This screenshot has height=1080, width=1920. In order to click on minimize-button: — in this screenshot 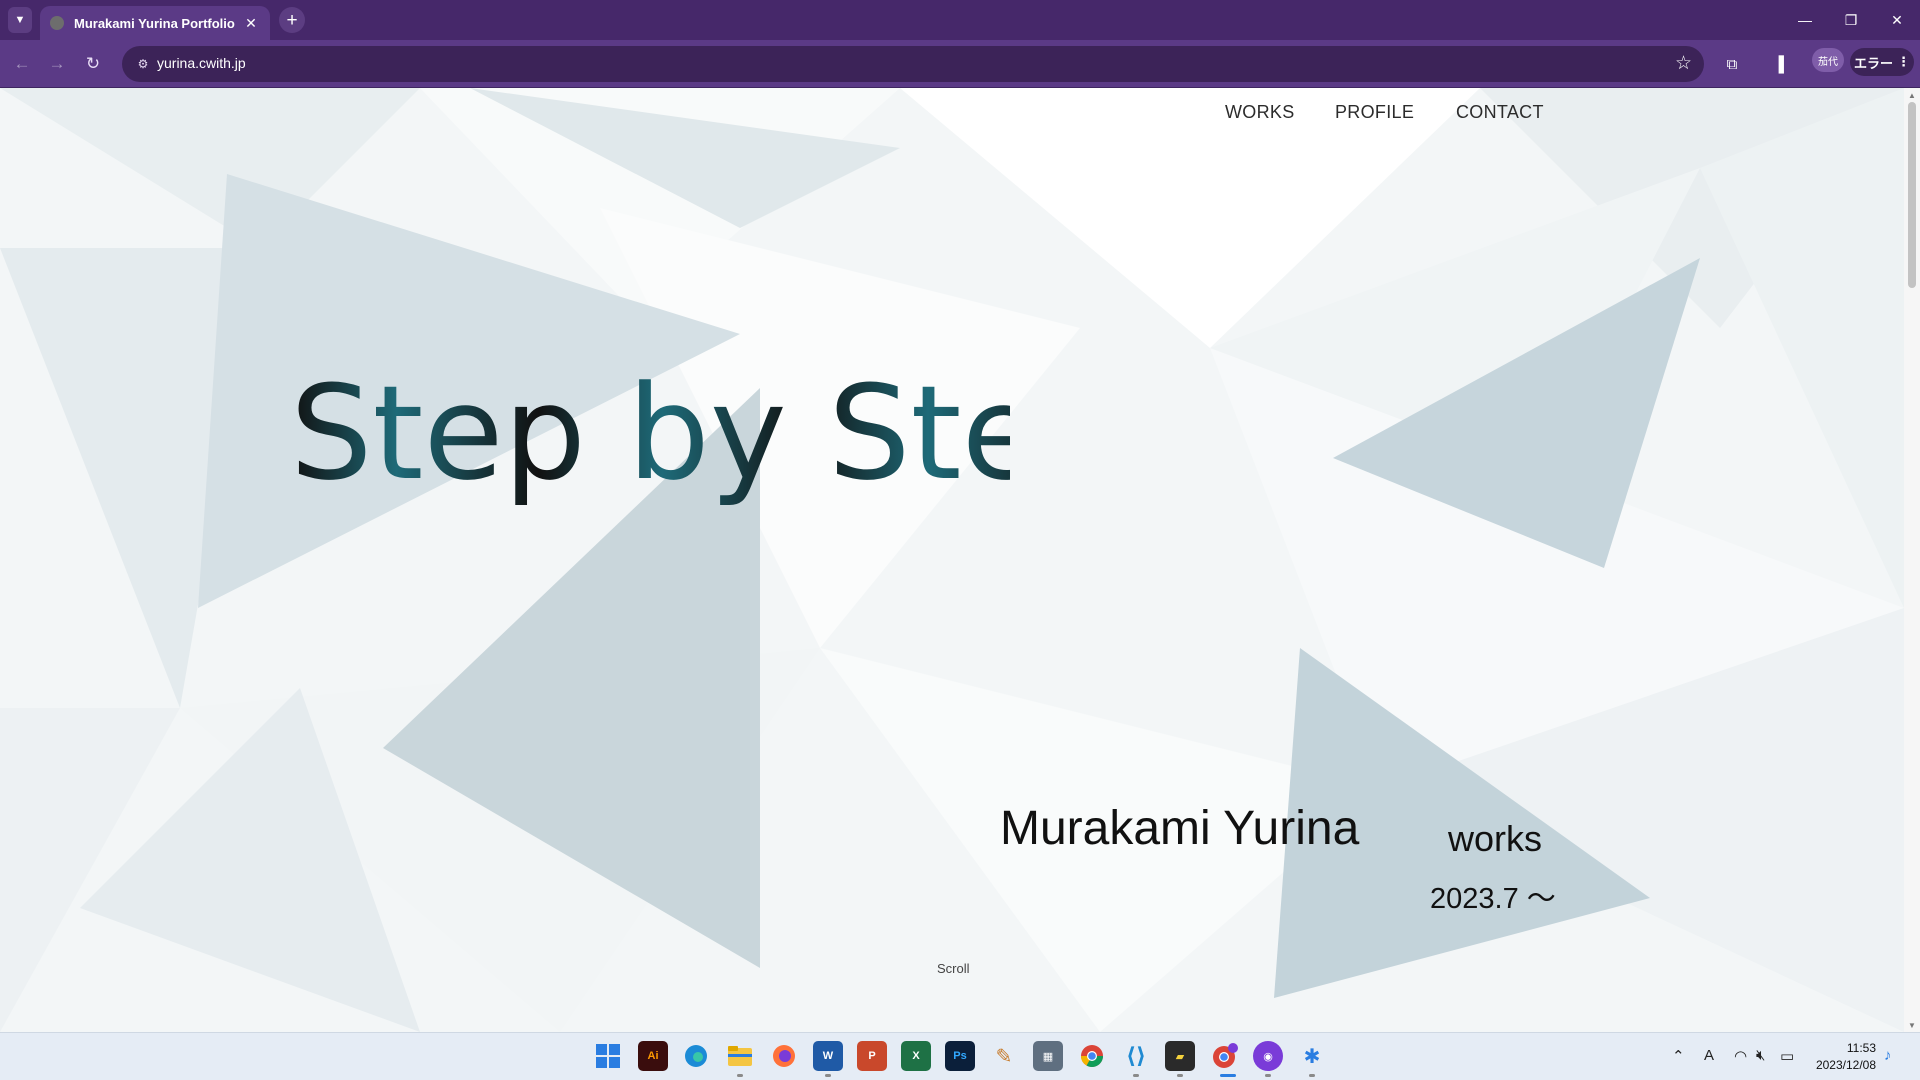, I will do `click(1805, 20)`.